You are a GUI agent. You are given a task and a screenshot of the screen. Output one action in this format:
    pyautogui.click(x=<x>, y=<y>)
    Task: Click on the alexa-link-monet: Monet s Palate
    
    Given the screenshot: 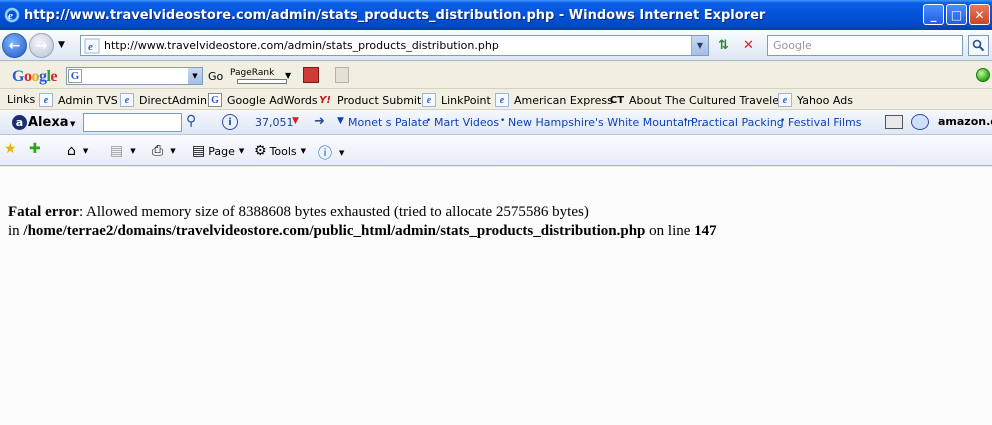 What is the action you would take?
    pyautogui.click(x=388, y=122)
    